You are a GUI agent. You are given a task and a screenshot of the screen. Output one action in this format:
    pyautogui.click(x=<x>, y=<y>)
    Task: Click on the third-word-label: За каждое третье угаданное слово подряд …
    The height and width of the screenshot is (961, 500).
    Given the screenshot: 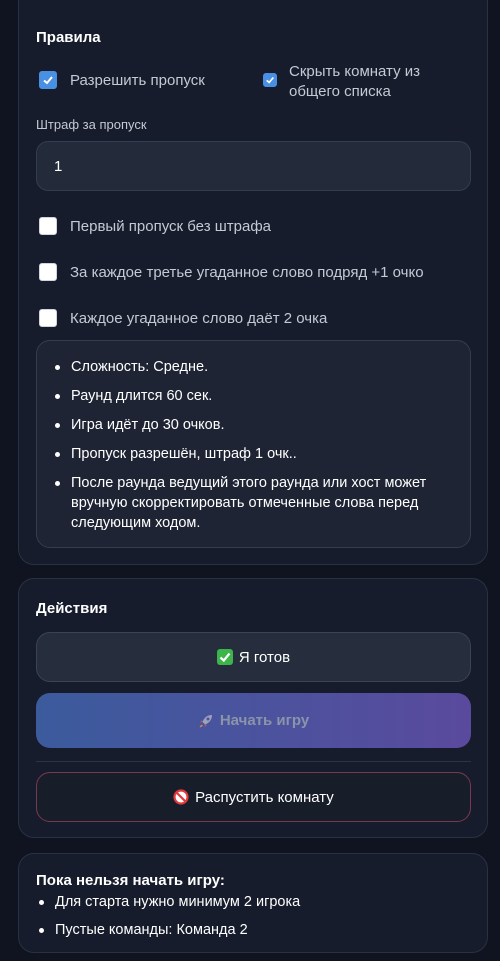 What is the action you would take?
    pyautogui.click(x=247, y=272)
    